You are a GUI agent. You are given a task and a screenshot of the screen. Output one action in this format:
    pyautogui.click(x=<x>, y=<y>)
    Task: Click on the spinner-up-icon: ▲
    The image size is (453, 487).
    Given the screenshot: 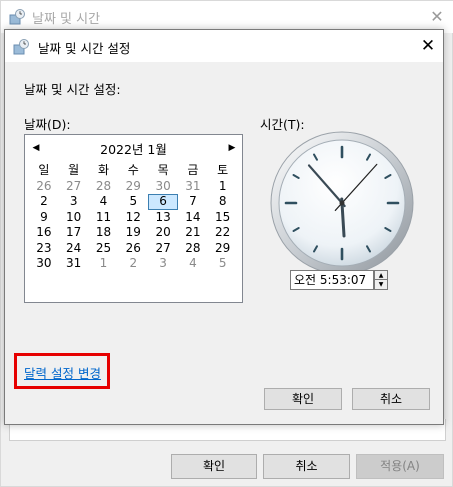 What is the action you would take?
    pyautogui.click(x=381, y=275)
    